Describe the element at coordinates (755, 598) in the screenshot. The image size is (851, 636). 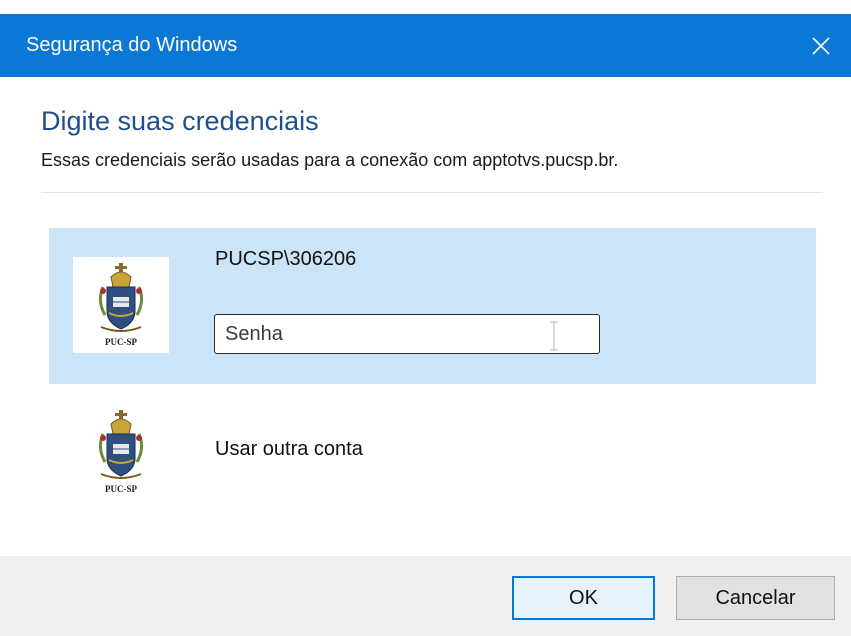
I see `cancel-button: Cancelar` at that location.